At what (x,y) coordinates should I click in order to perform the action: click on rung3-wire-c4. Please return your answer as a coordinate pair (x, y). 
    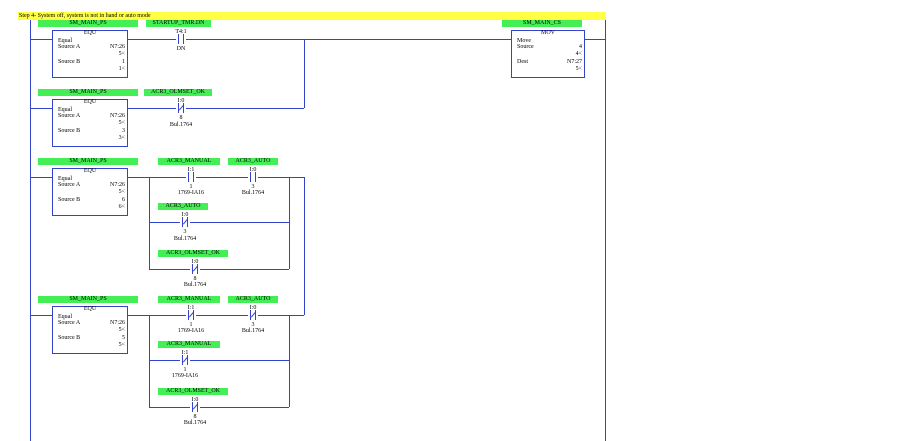
    Looking at the image, I should click on (169, 407).